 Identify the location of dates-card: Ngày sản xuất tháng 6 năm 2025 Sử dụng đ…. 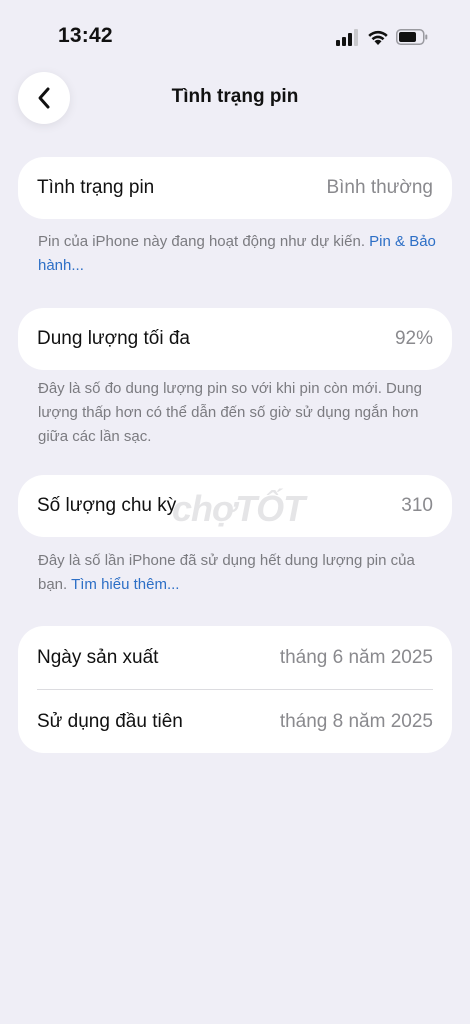
(235, 689).